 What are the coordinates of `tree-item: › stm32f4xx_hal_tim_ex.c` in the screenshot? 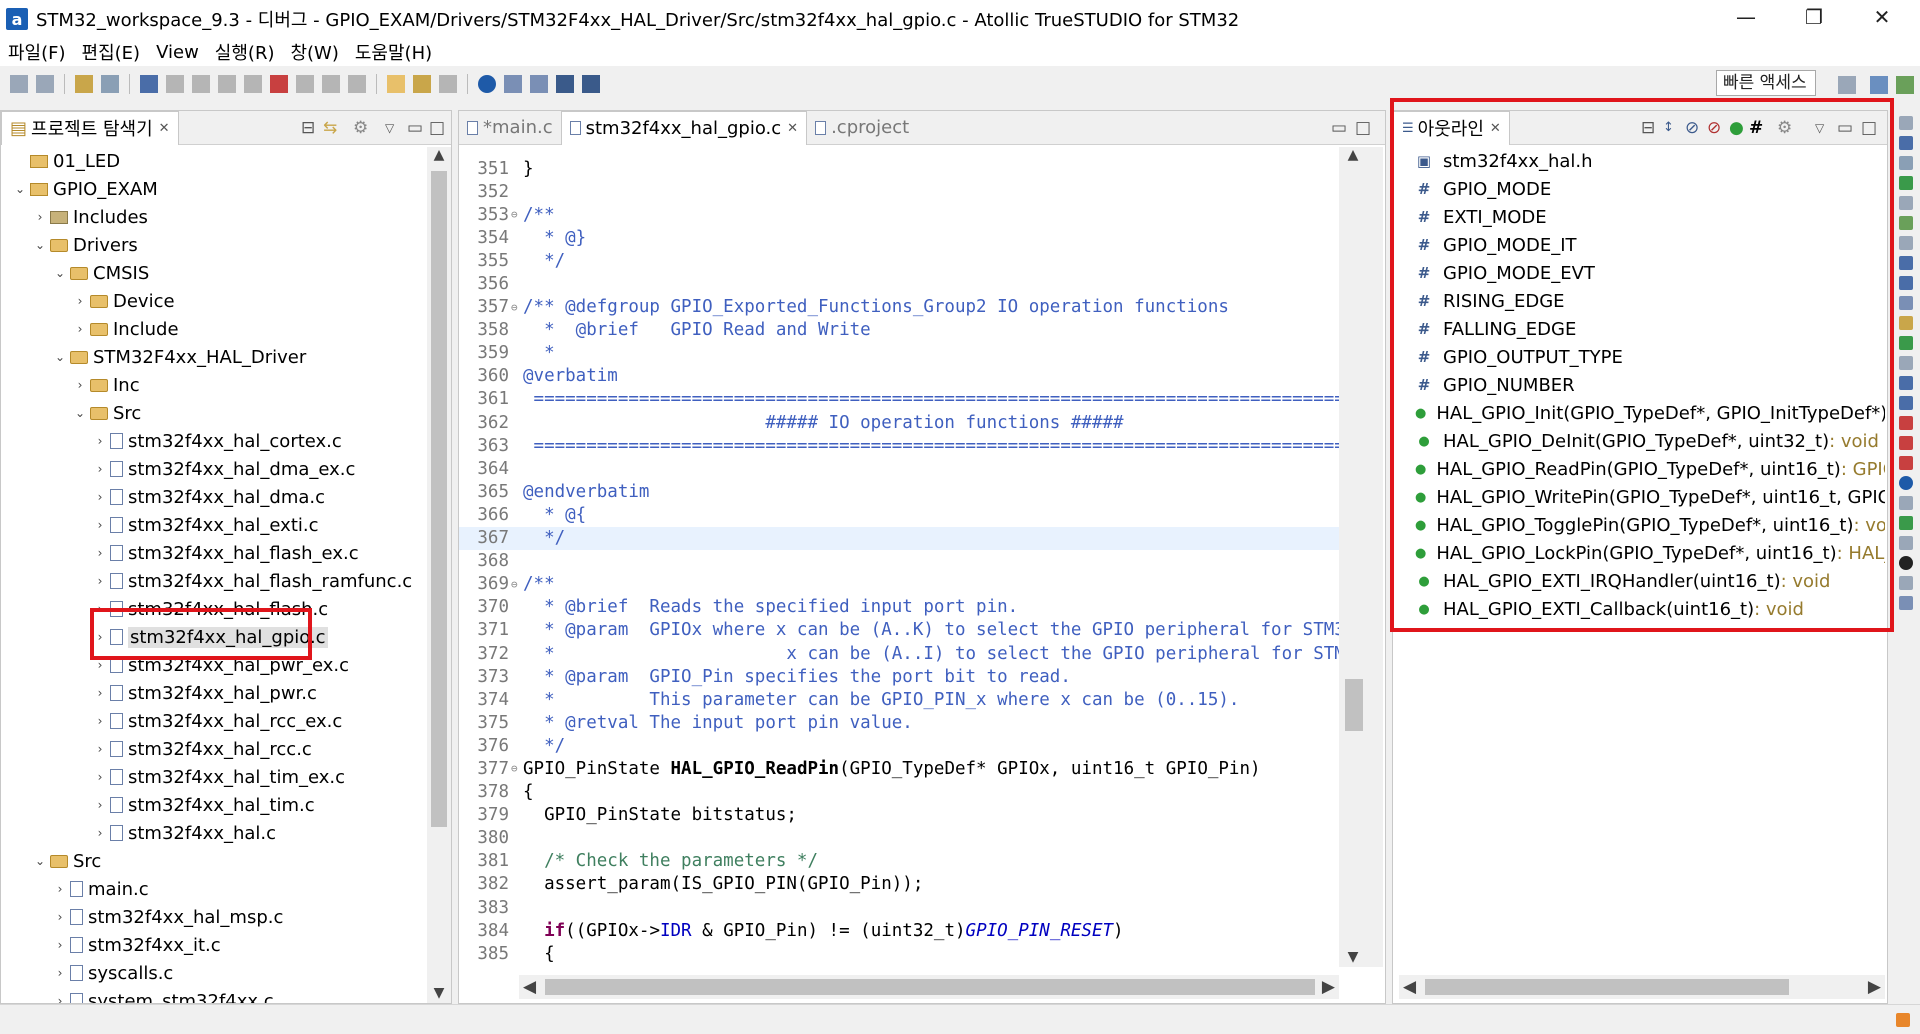 It's located at (214, 777).